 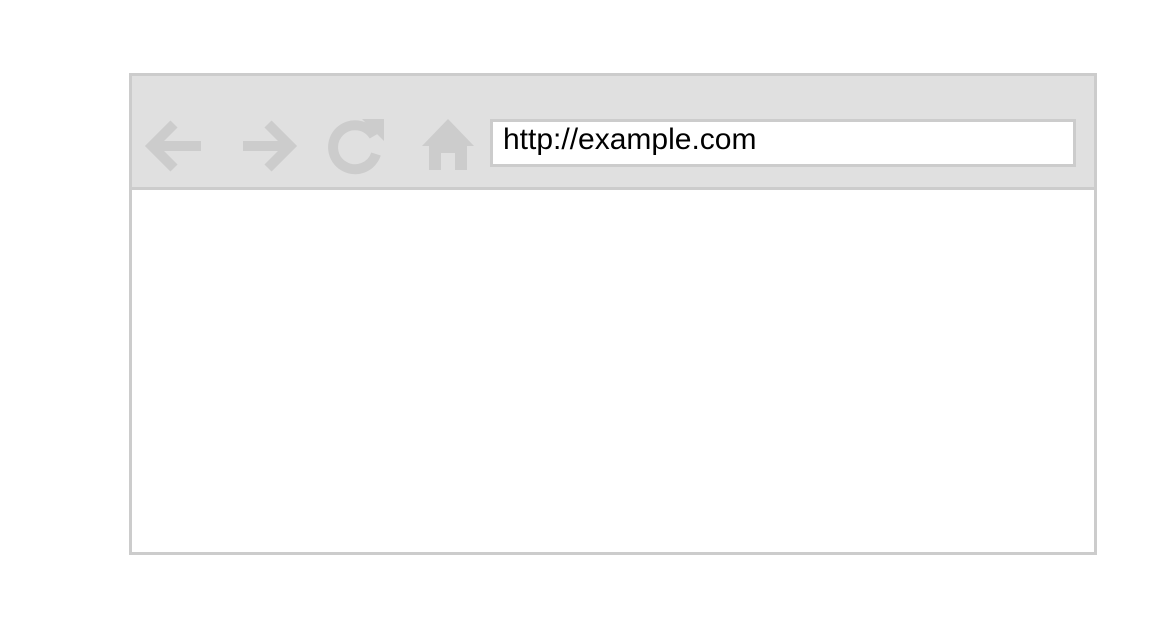 I want to click on arrow-right-icon, so click(x=270, y=146).